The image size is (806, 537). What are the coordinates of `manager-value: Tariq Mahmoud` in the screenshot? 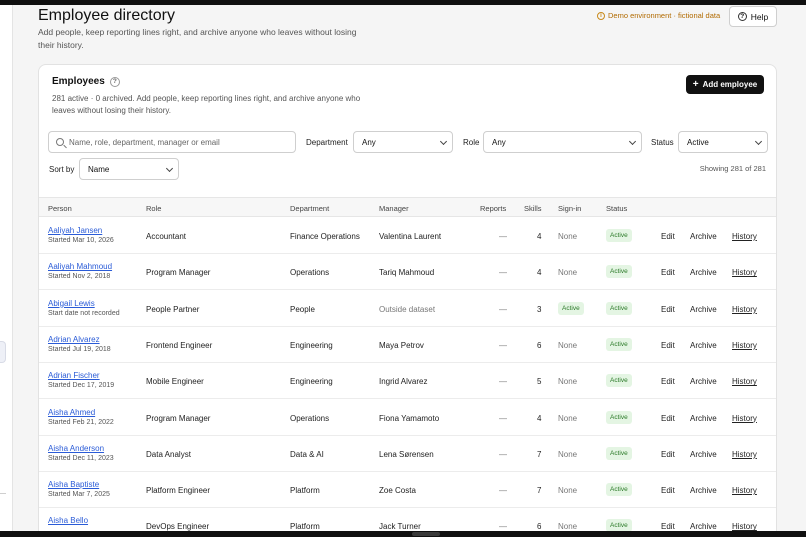 It's located at (407, 273).